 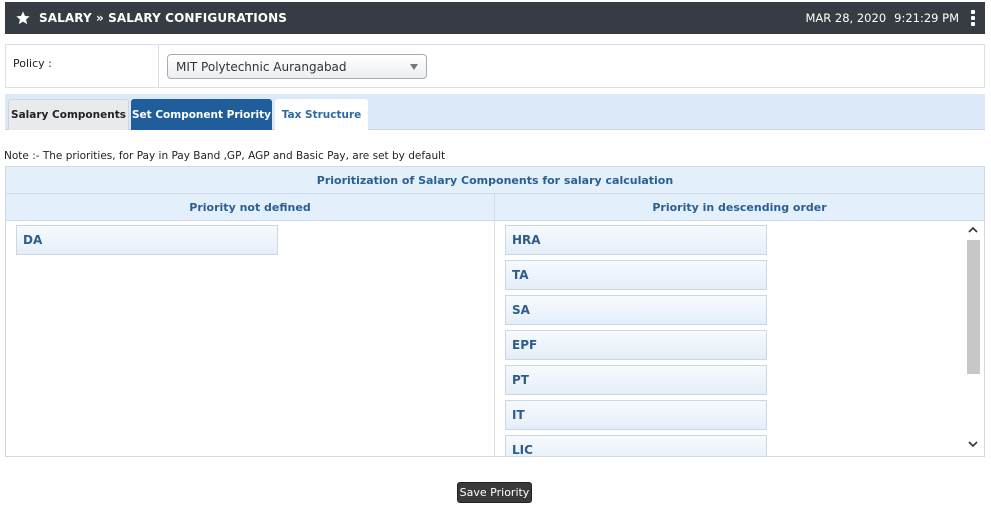 I want to click on policy-label: Policy :, so click(x=82, y=66).